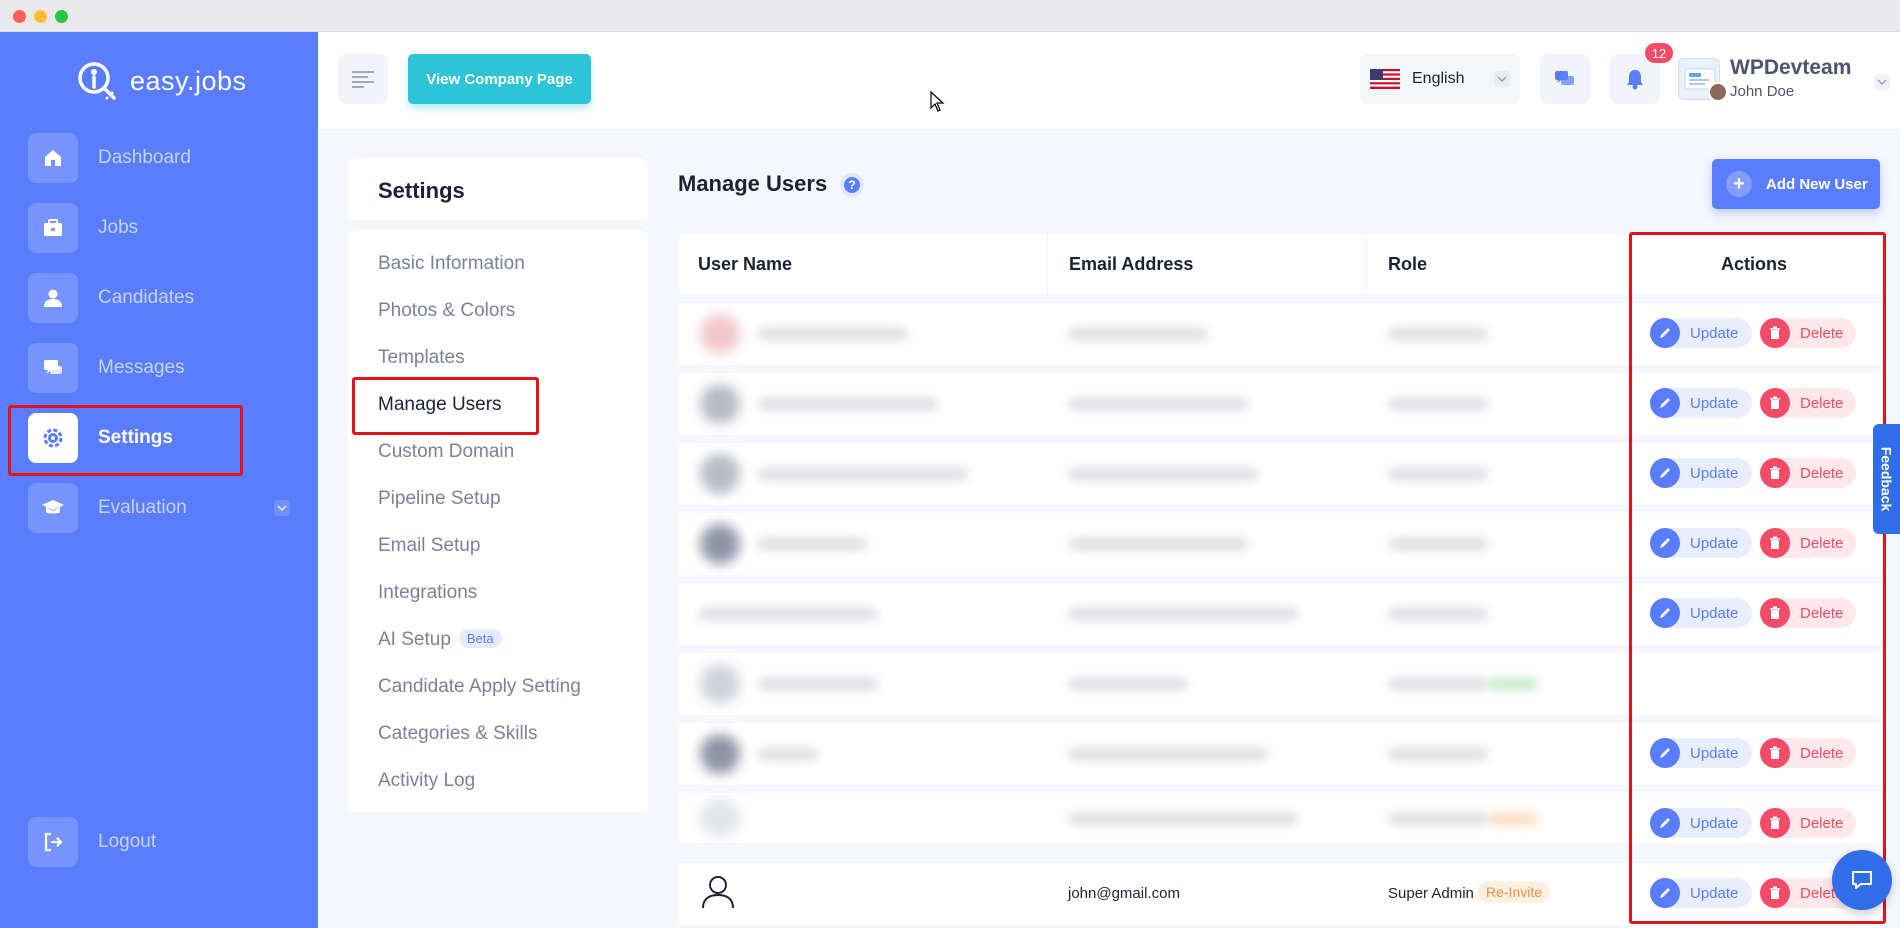 This screenshot has width=1900, height=928. Describe the element at coordinates (53, 508) in the screenshot. I see `graduation-cap-icon` at that location.